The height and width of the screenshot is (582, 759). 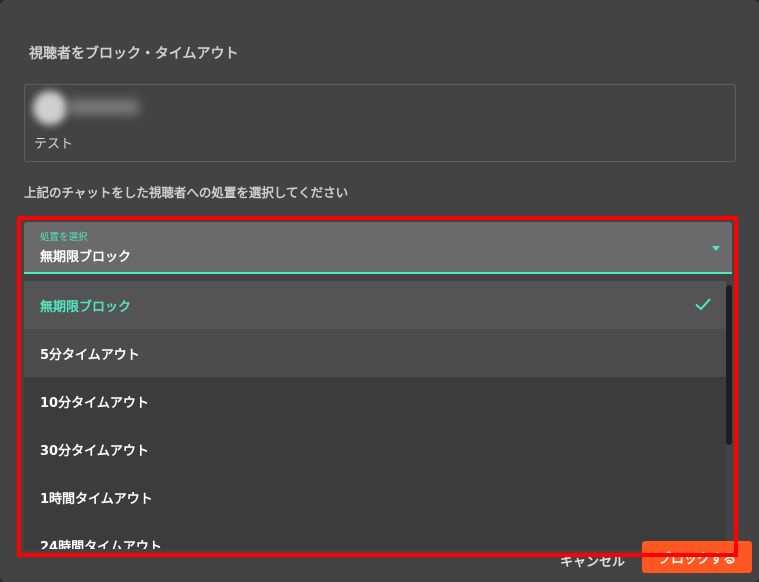 What do you see at coordinates (103, 107) in the screenshot?
I see `viewer-name-blurred` at bounding box center [103, 107].